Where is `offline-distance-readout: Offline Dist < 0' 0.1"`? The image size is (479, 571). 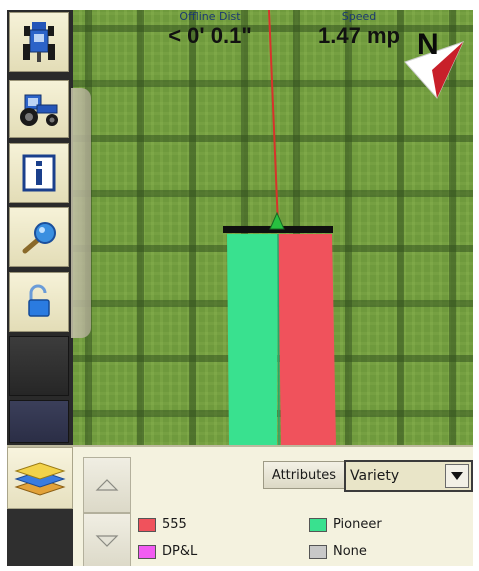
offline-distance-readout: Offline Dist < 0' 0.1" is located at coordinates (210, 29).